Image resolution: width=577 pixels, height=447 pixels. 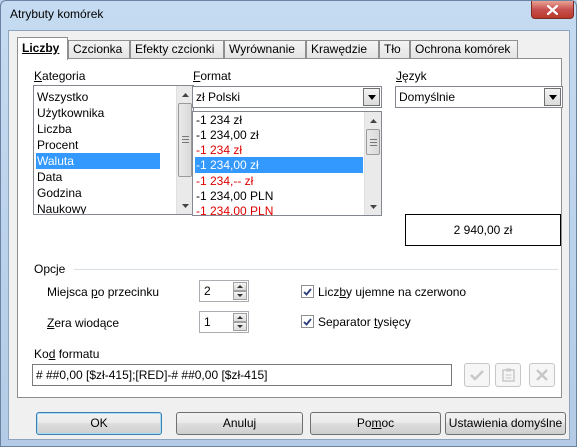 I want to click on language-label: Język, so click(x=411, y=76).